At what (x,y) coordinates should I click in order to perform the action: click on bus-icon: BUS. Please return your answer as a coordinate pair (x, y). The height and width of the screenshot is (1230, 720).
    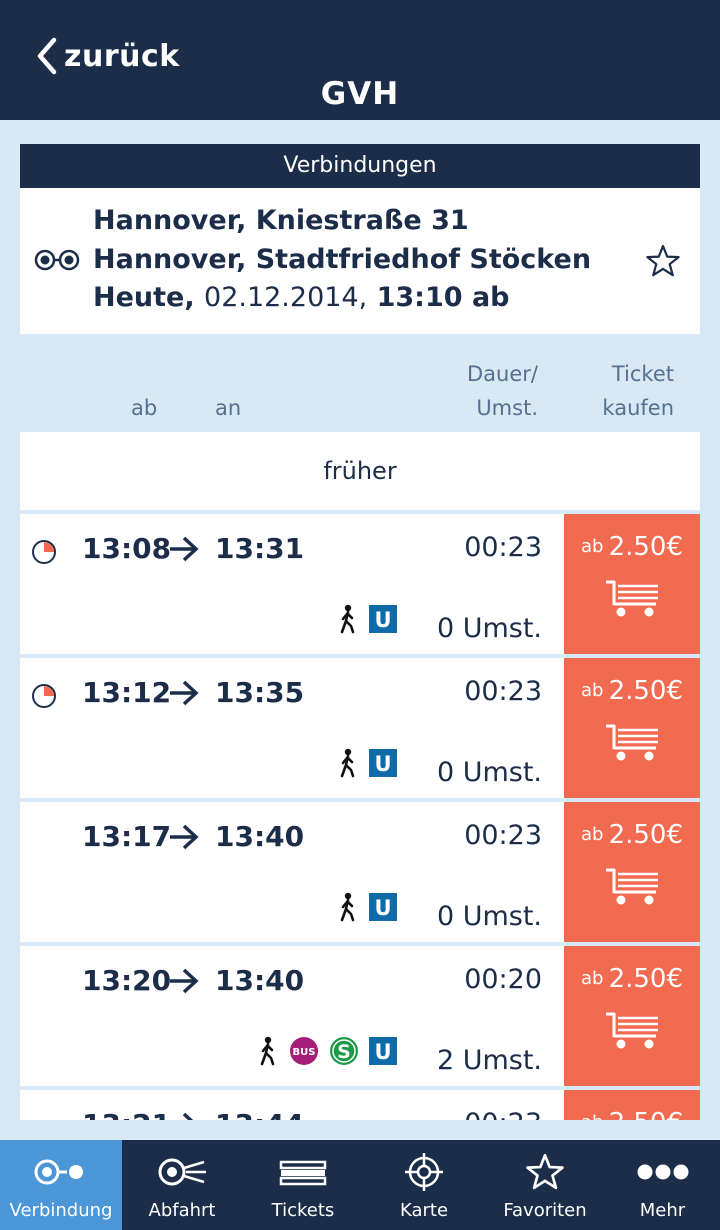
    Looking at the image, I should click on (304, 1051).